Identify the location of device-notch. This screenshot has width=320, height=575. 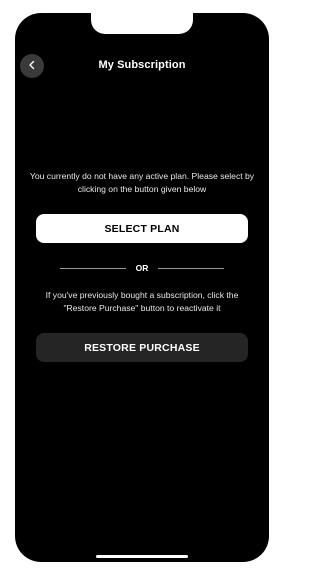
(142, 23).